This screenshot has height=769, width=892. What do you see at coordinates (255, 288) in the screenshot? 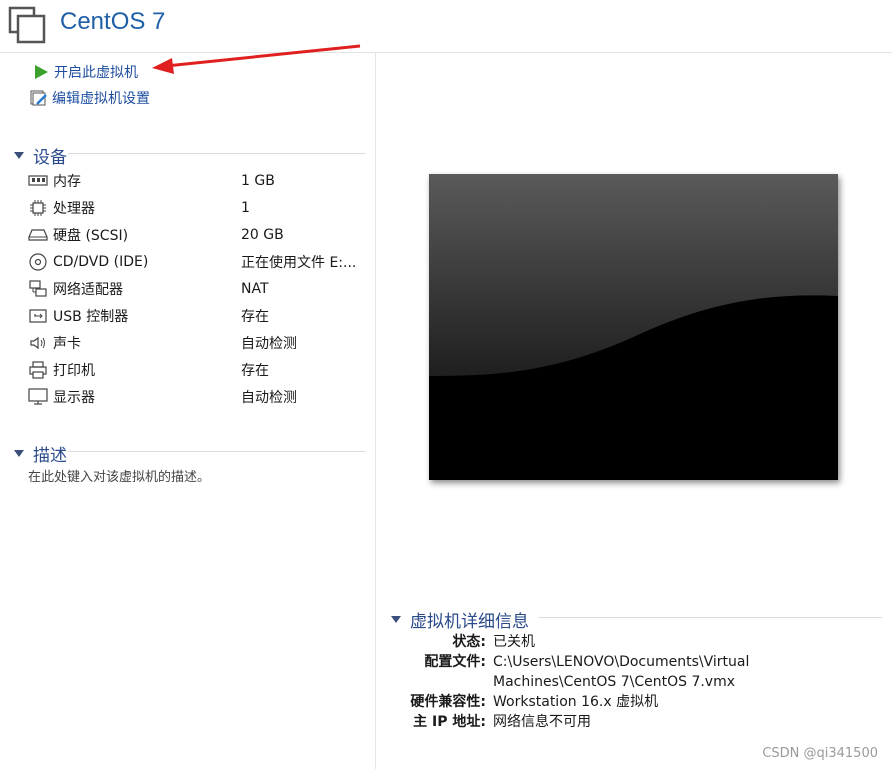
I see `device-value: NAT` at bounding box center [255, 288].